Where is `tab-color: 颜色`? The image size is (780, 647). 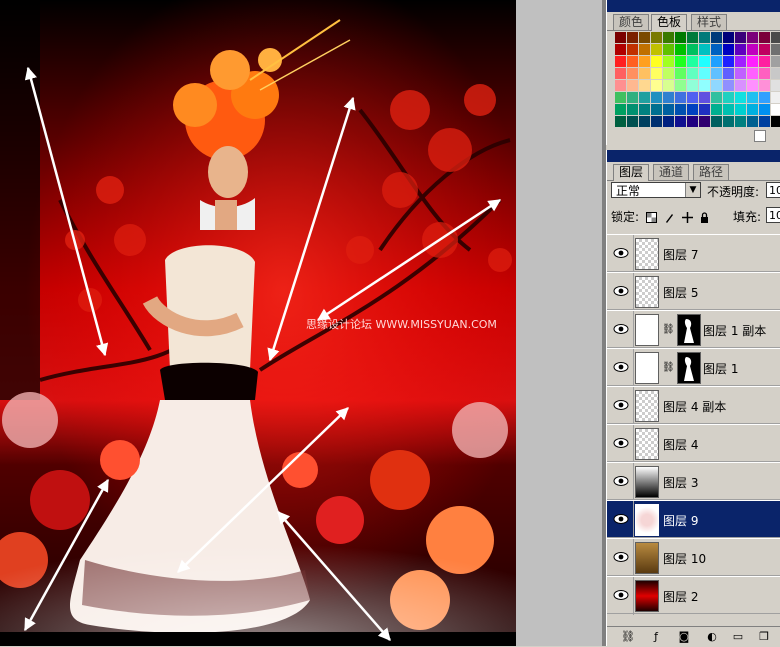
tab-color: 颜色 is located at coordinates (631, 22).